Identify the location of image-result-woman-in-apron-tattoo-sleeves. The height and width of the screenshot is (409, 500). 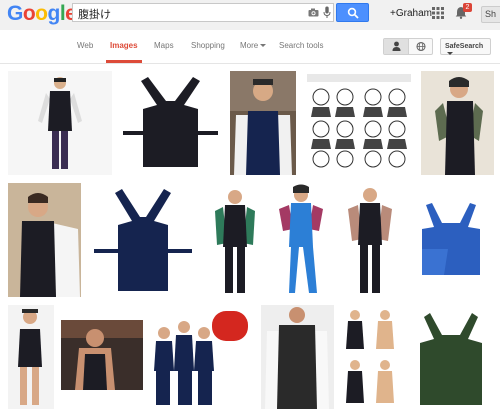
(457, 123).